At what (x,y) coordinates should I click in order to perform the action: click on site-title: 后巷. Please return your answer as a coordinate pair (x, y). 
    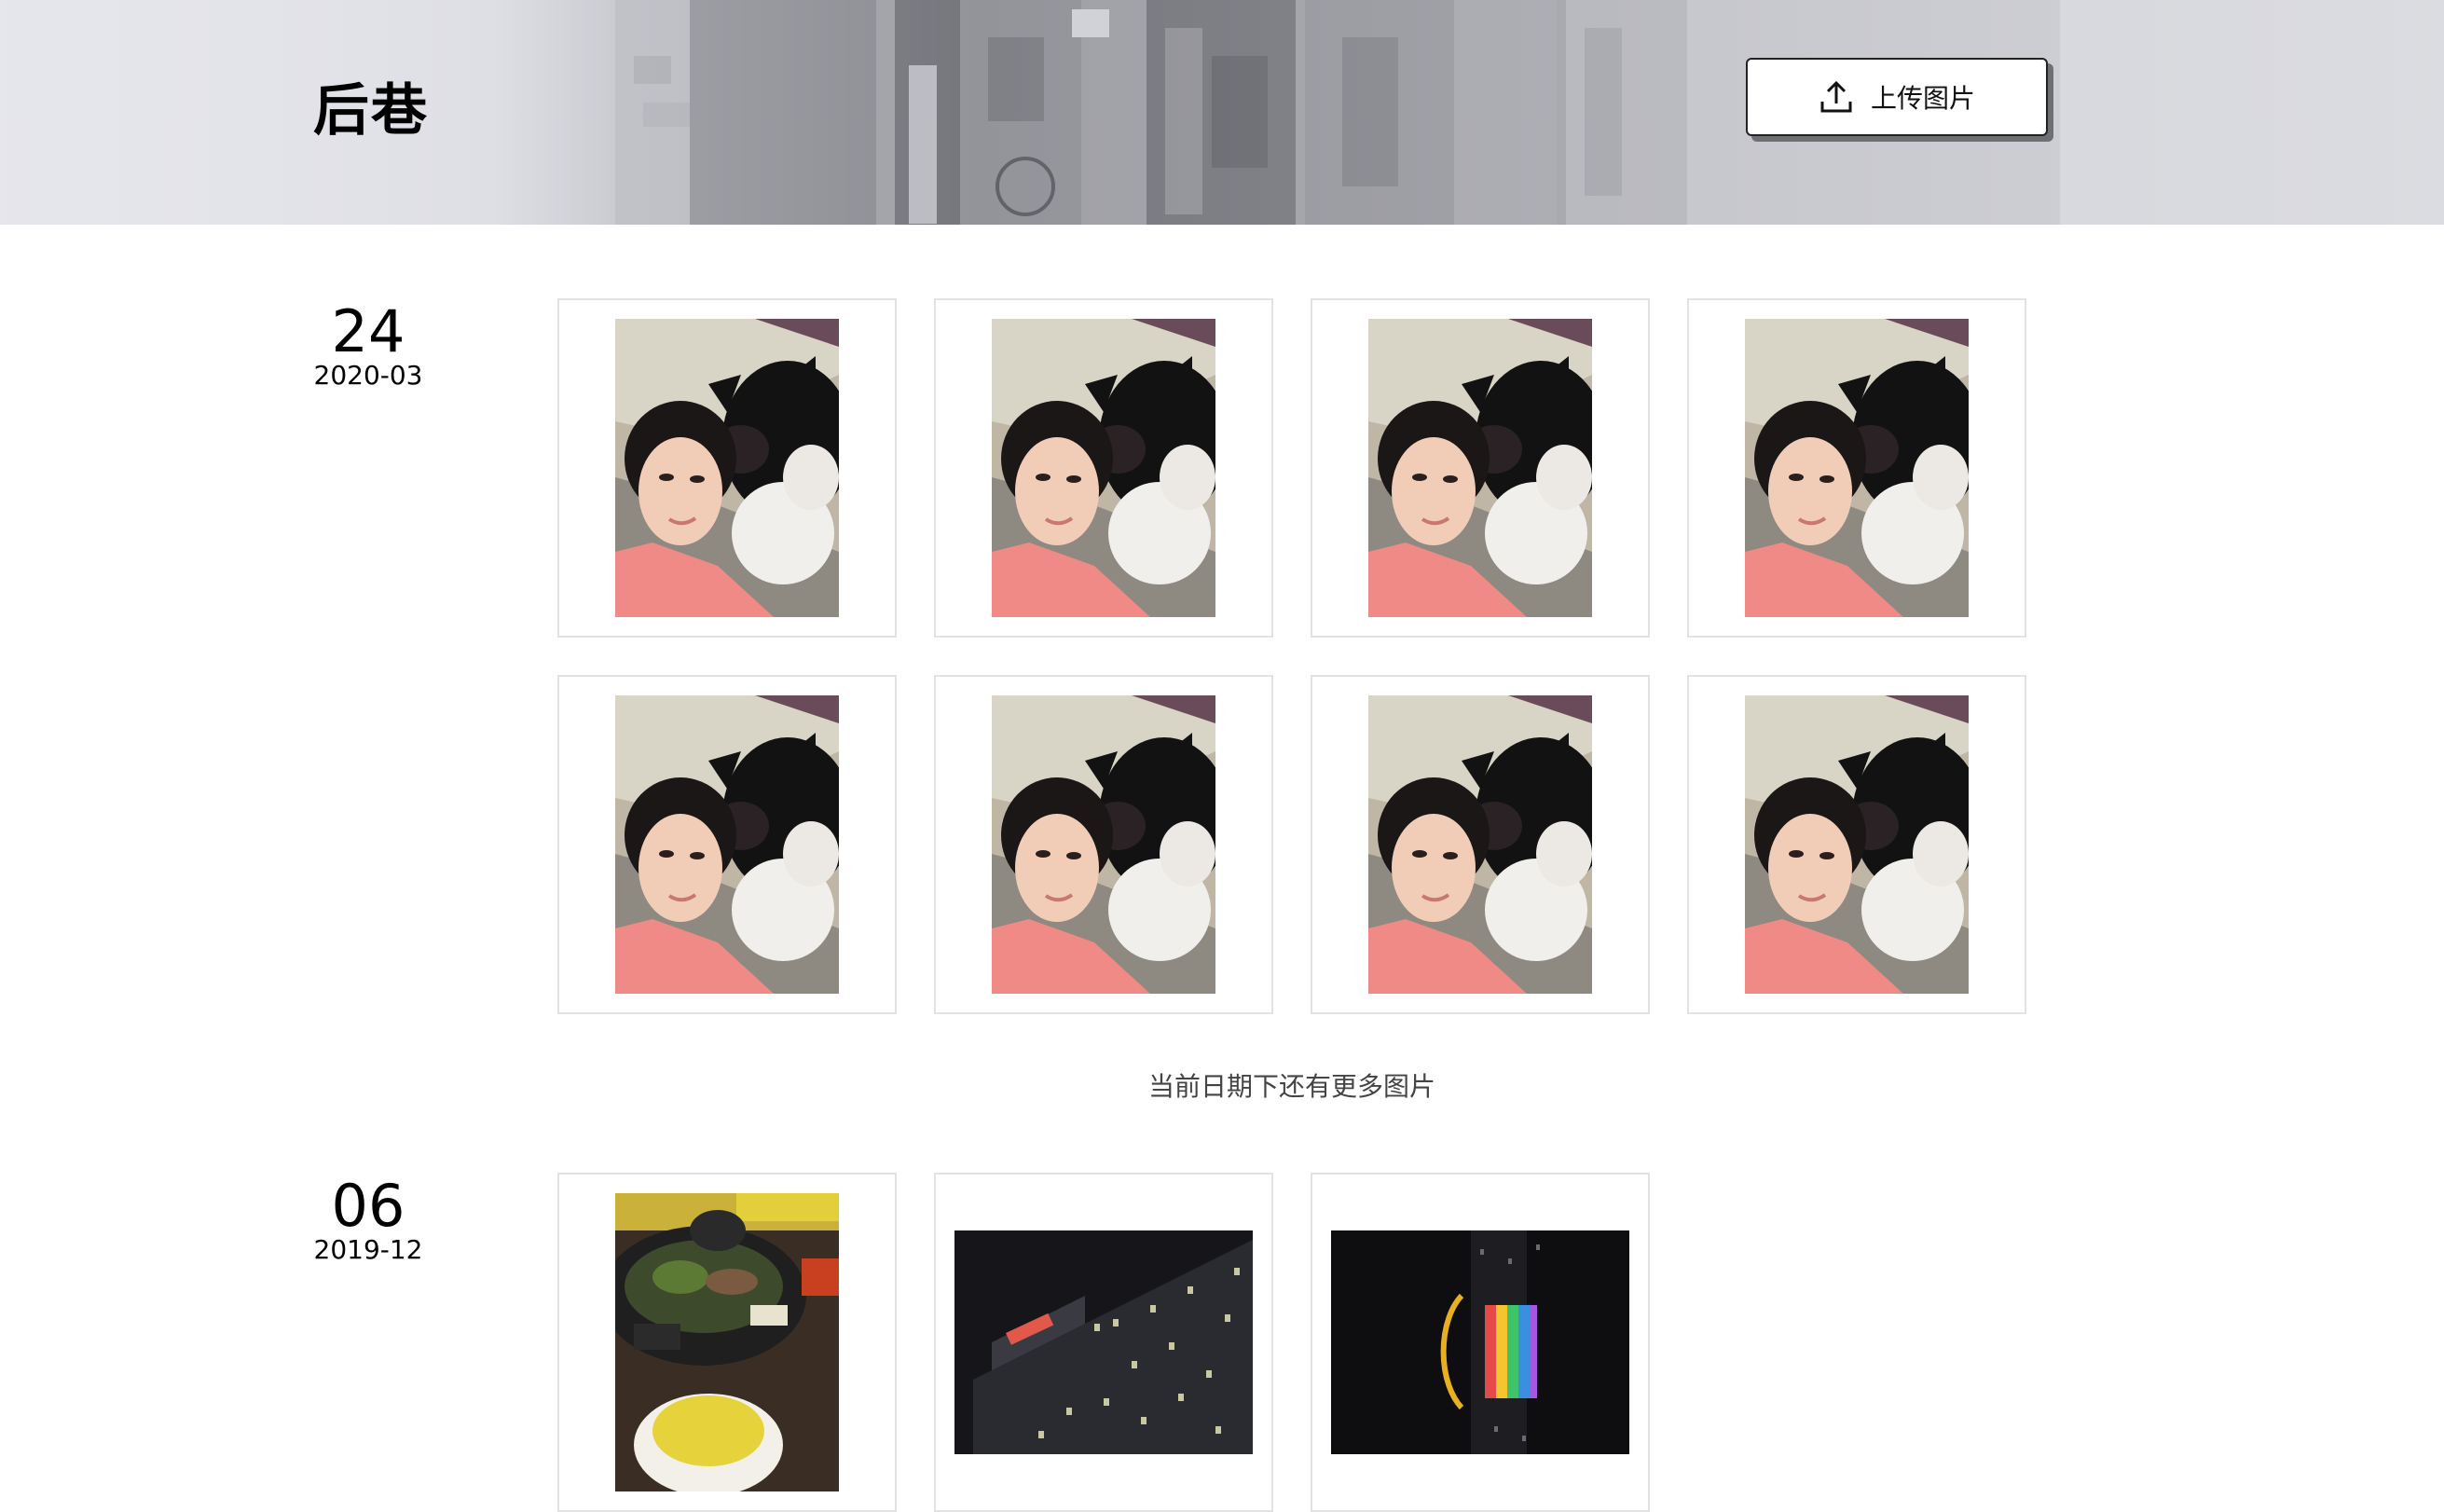
    Looking at the image, I should click on (371, 111).